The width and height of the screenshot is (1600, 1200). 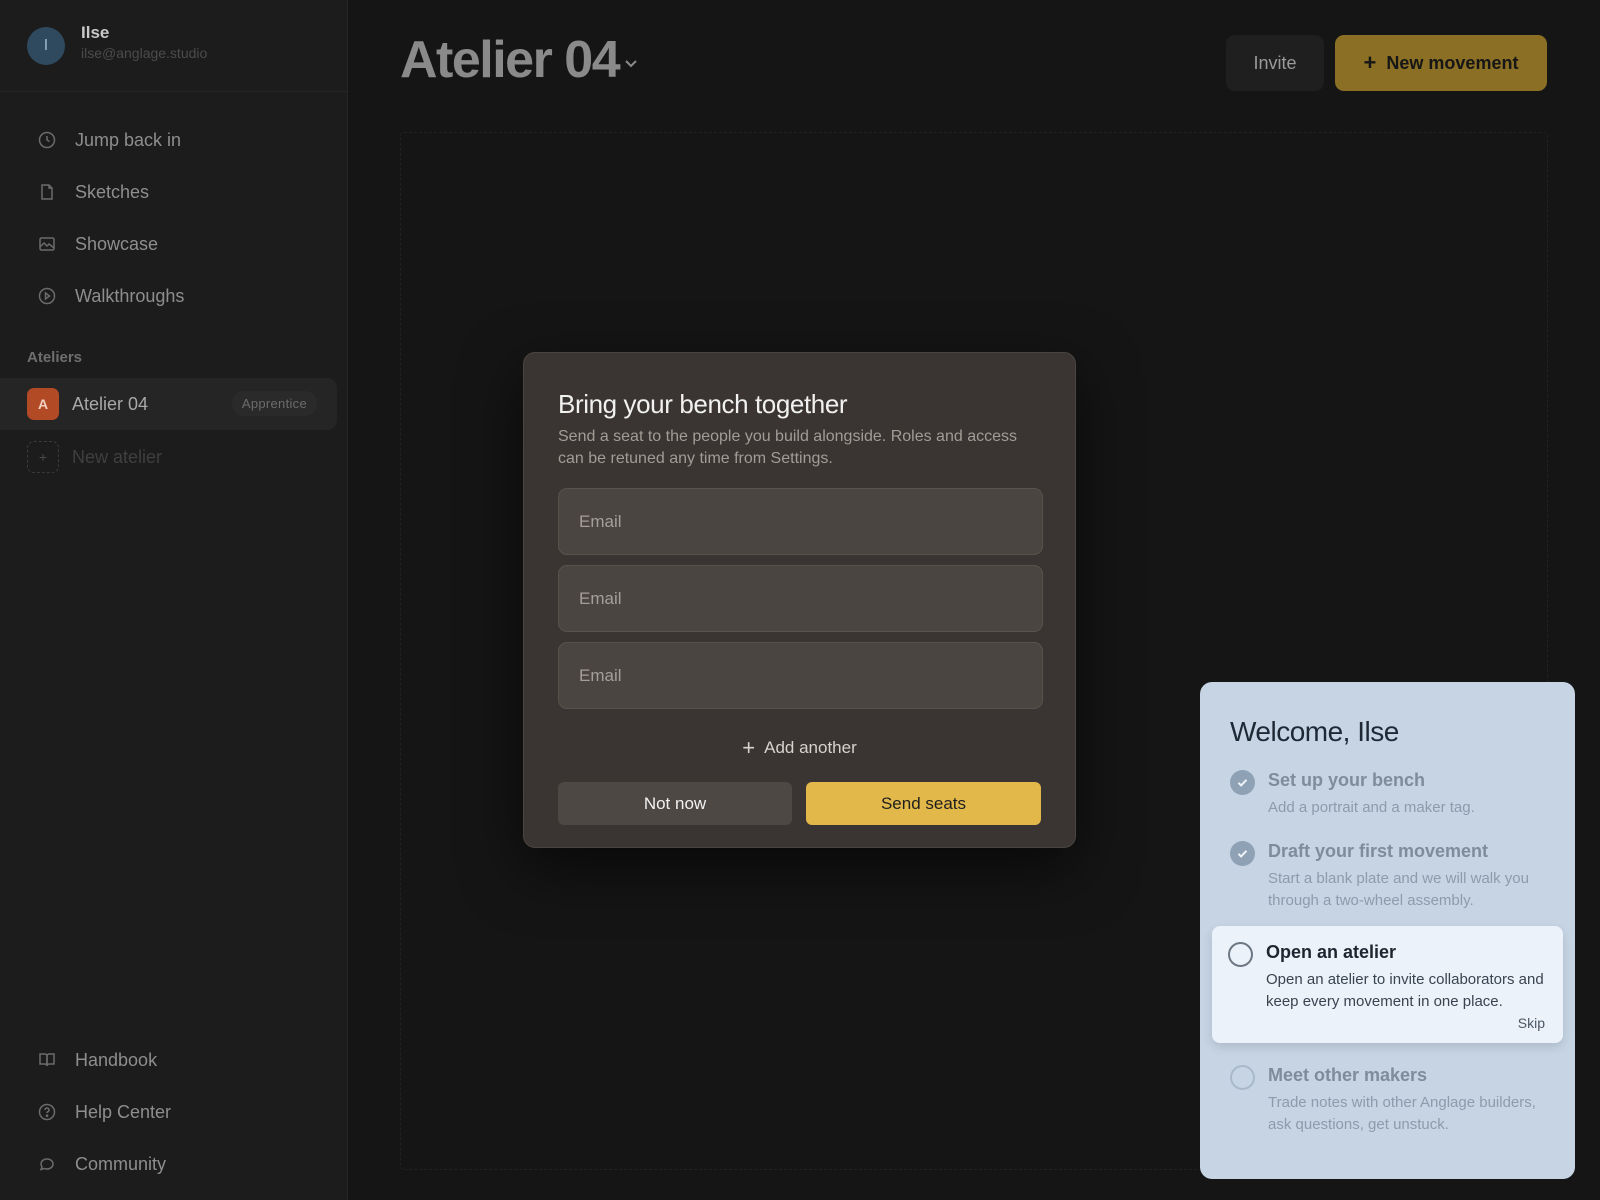 I want to click on nav-label: Showcase, so click(x=117, y=243).